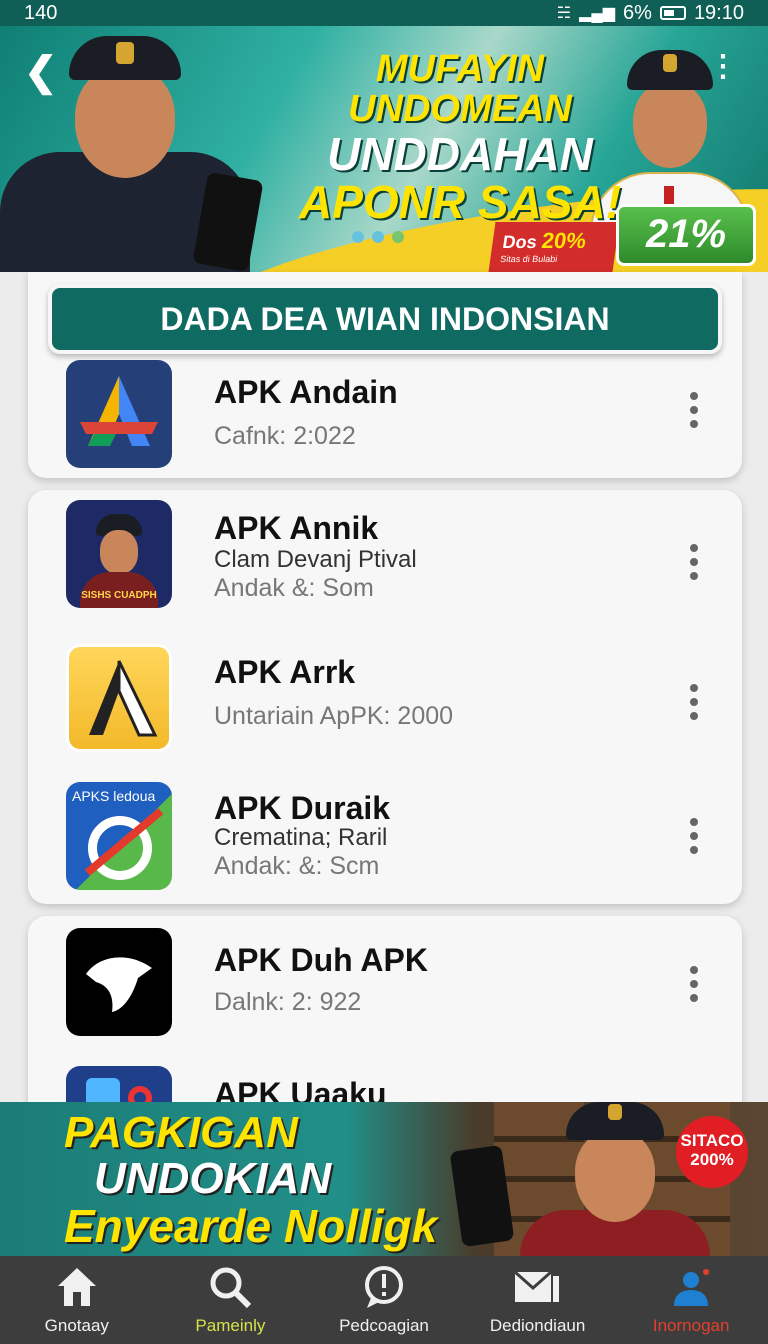 The width and height of the screenshot is (768, 1344). Describe the element at coordinates (637, 12) in the screenshot. I see `battery-percent: 6%` at that location.